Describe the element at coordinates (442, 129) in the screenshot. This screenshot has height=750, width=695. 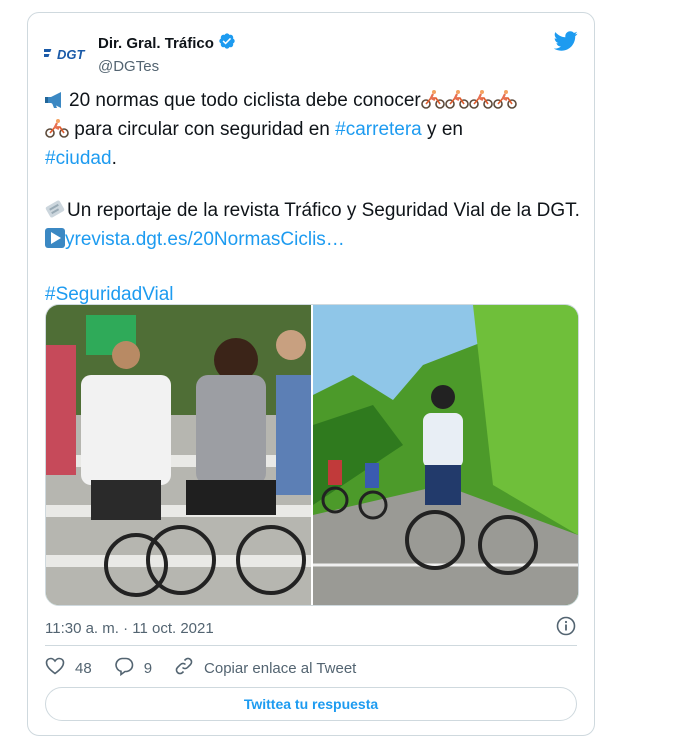
I see `tweet-and-text: y en` at that location.